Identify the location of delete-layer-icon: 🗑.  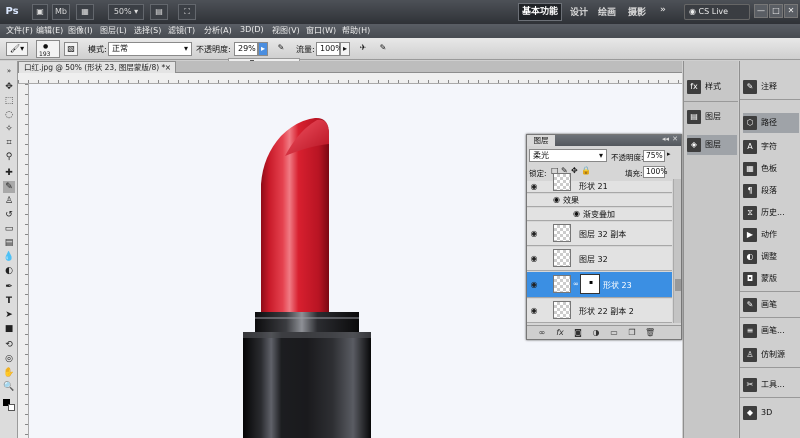
(650, 333).